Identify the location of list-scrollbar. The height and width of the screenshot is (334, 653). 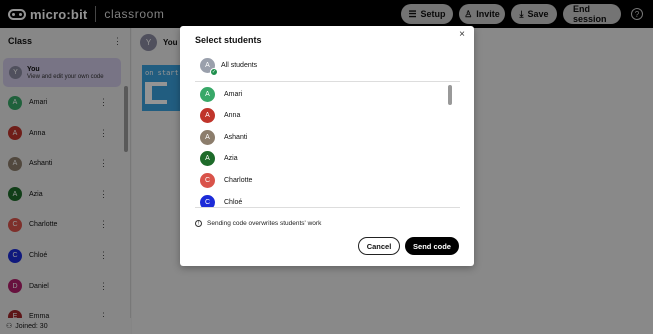
(450, 95).